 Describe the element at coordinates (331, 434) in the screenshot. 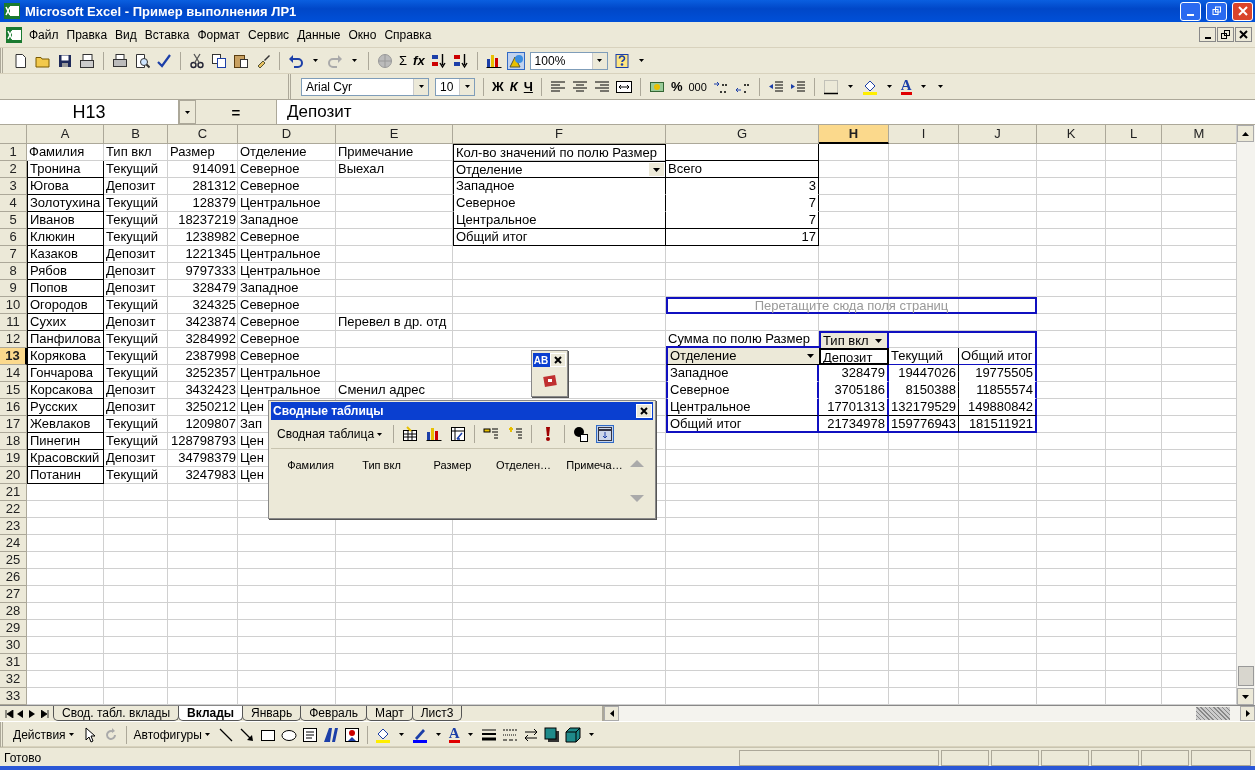

I see `pivot-menu: Сводная таблица` at that location.